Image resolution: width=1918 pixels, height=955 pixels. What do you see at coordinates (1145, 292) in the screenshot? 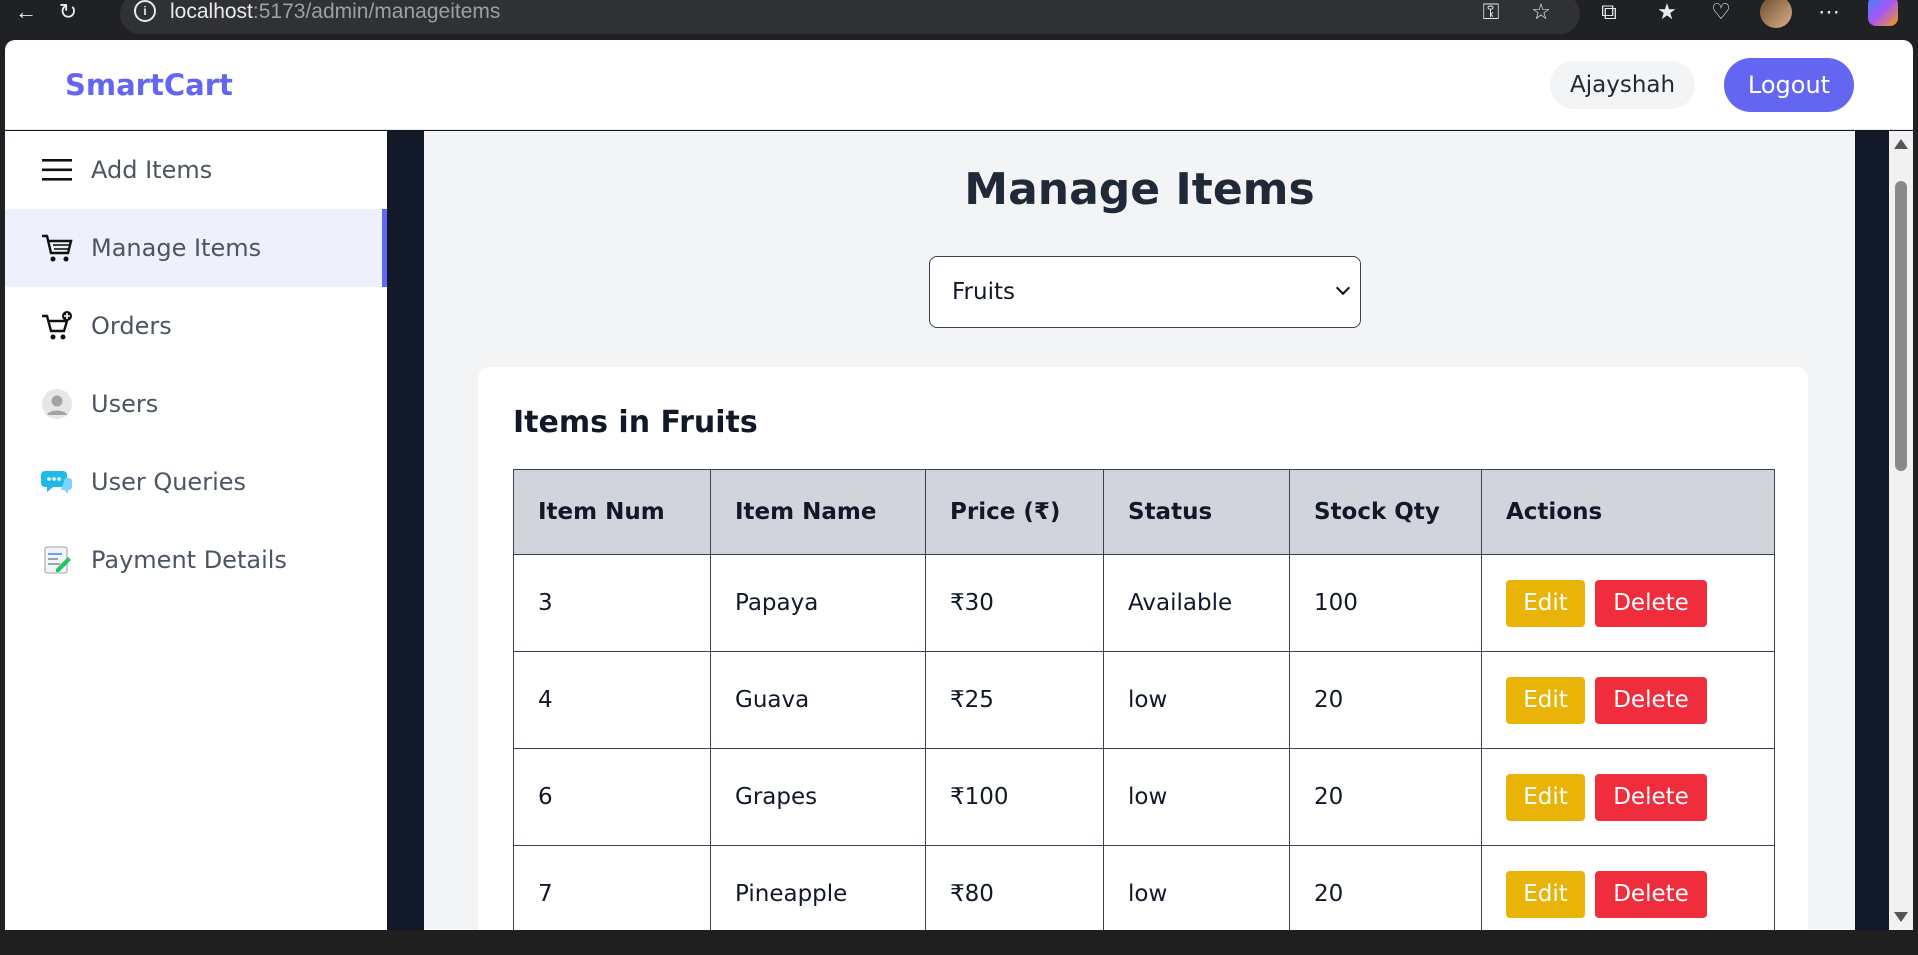
I see `category-select: Fruits` at bounding box center [1145, 292].